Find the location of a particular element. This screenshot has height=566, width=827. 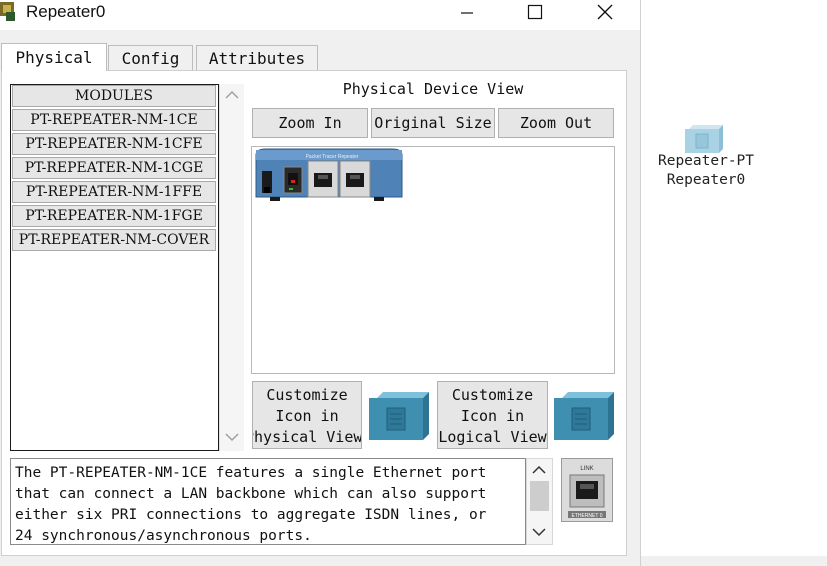

modules-scrollbar is located at coordinates (231, 267).